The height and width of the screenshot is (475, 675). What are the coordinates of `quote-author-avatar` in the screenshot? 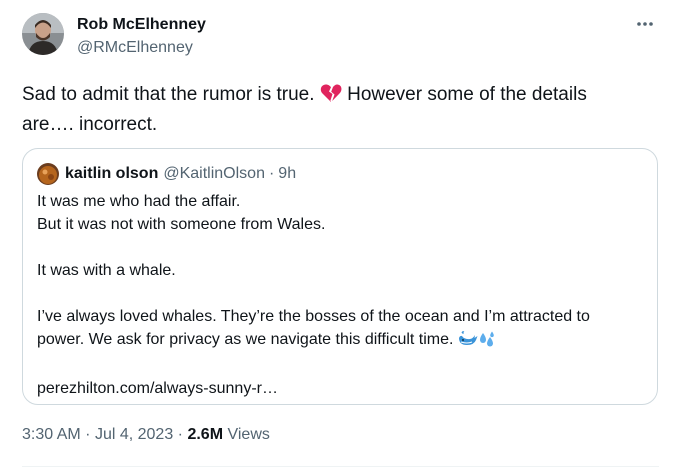 It's located at (48, 174).